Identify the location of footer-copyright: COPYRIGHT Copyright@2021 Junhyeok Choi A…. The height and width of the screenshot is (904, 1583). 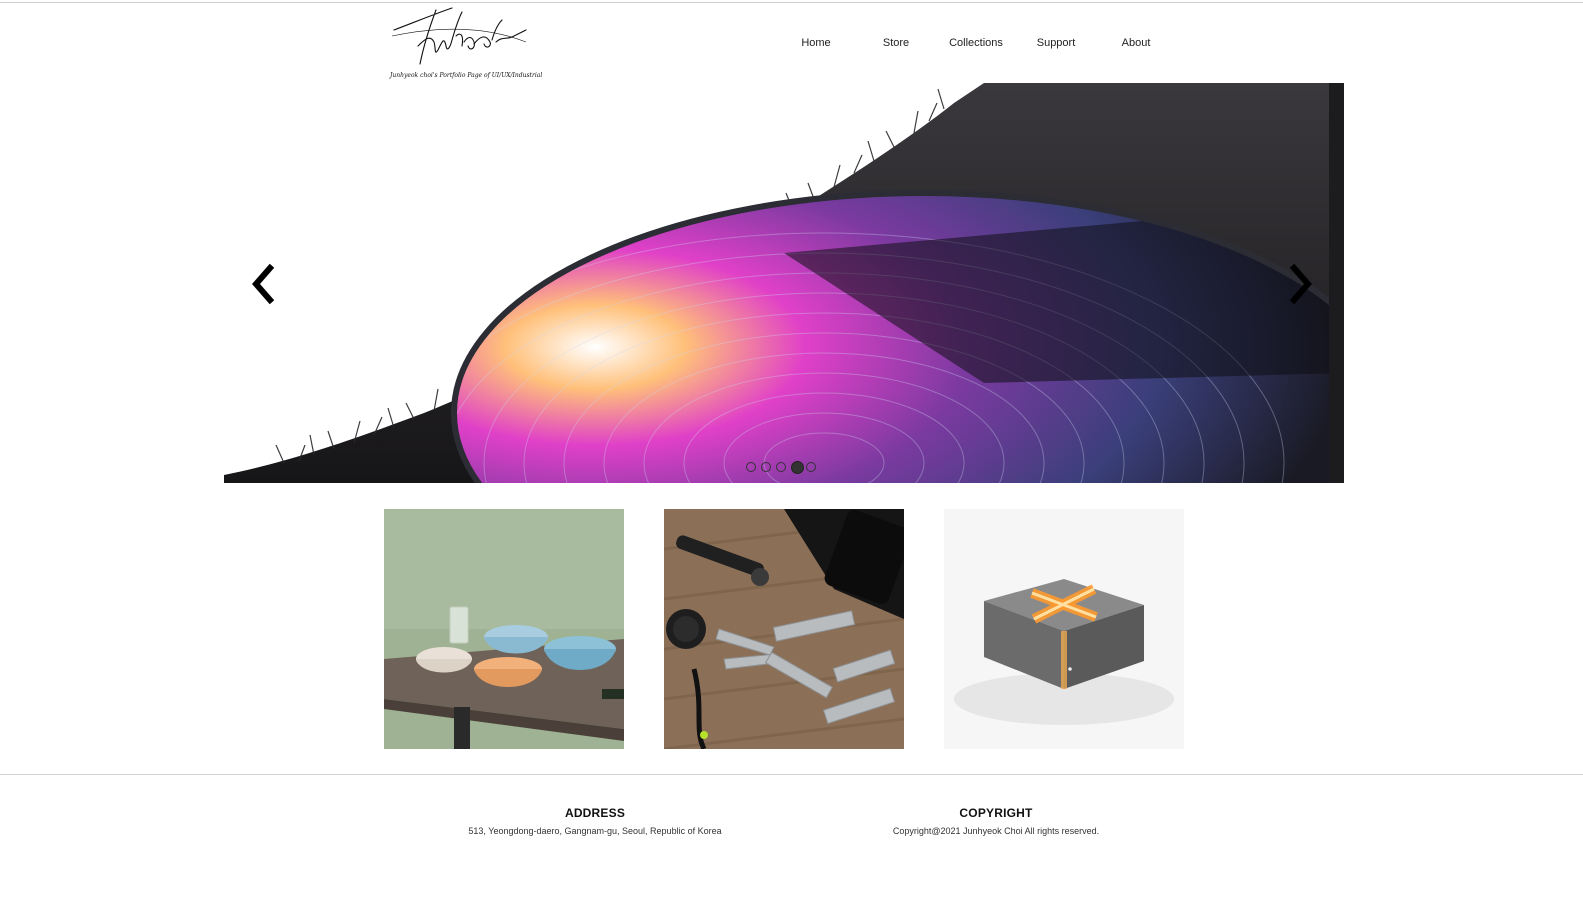
(996, 821).